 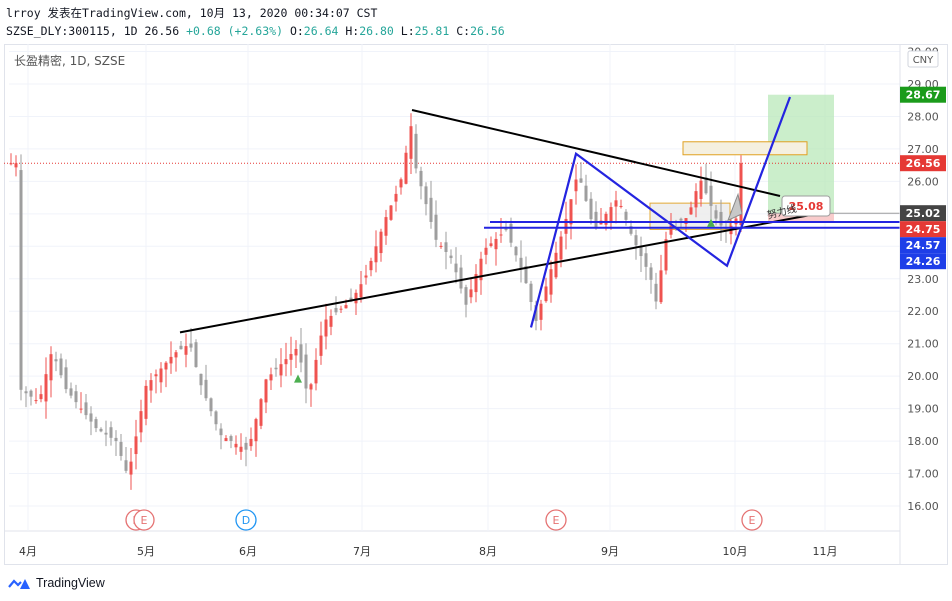 I want to click on high-value: 26.80, so click(x=376, y=31).